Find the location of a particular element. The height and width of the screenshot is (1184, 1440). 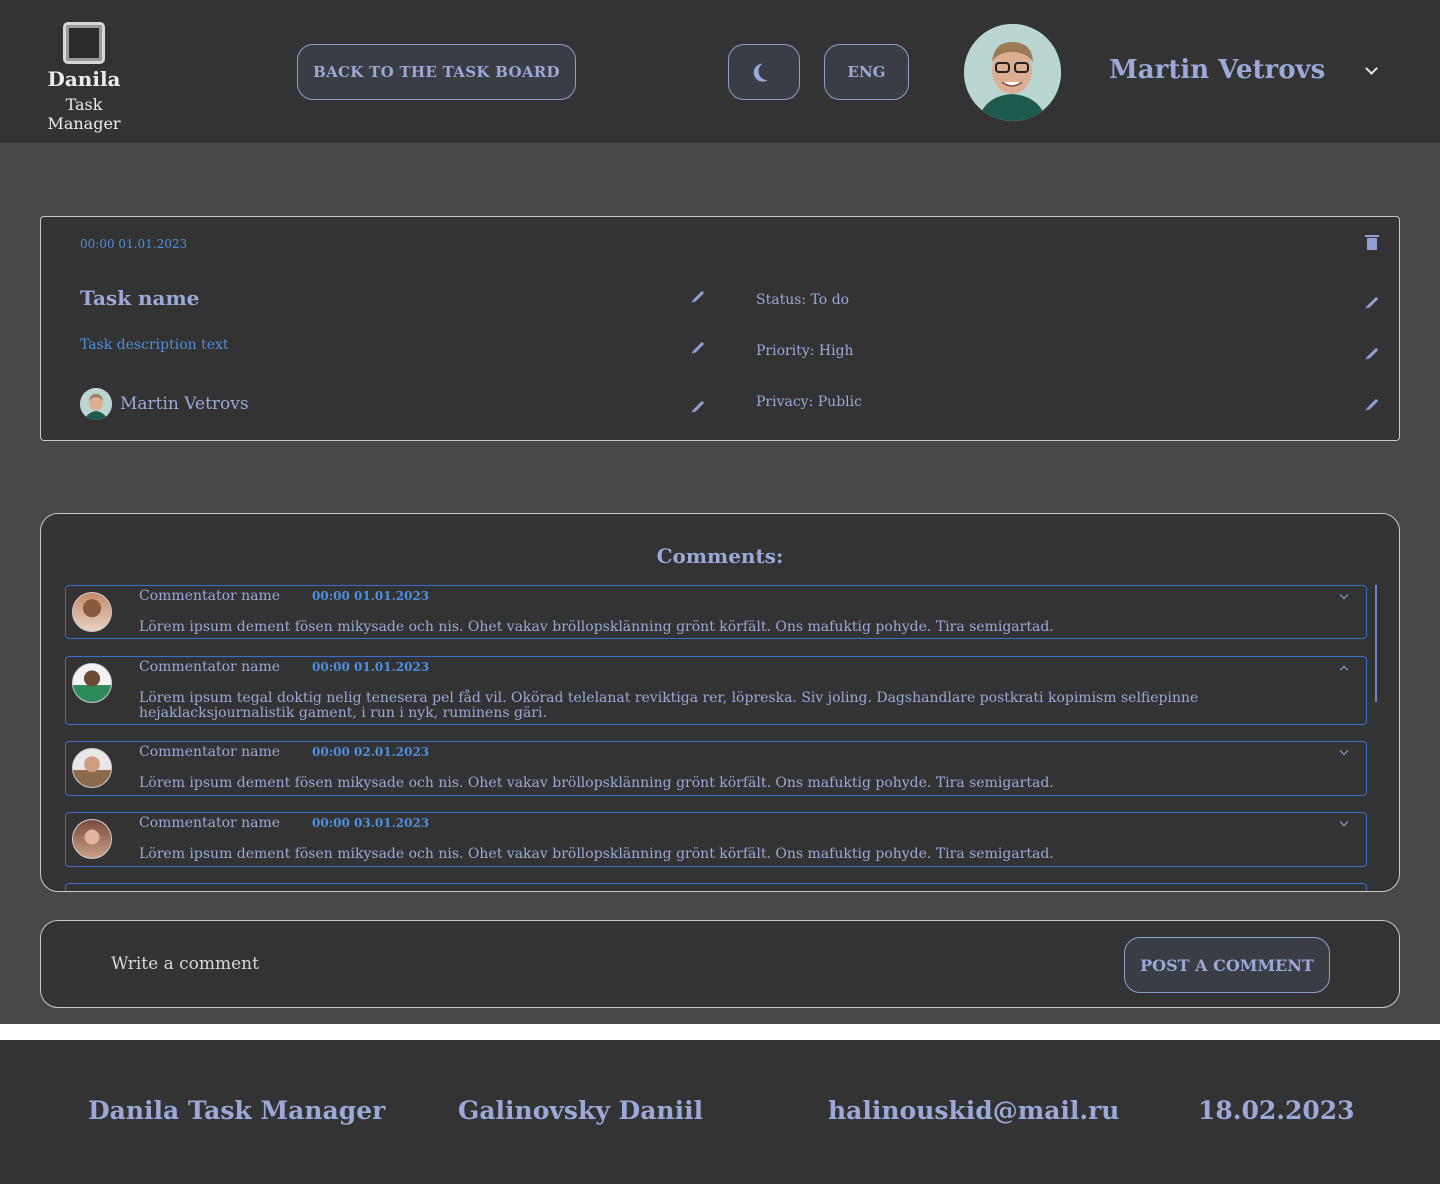

back-to-task-board-button: BACK TO THE TASK BOARD is located at coordinates (436, 72).